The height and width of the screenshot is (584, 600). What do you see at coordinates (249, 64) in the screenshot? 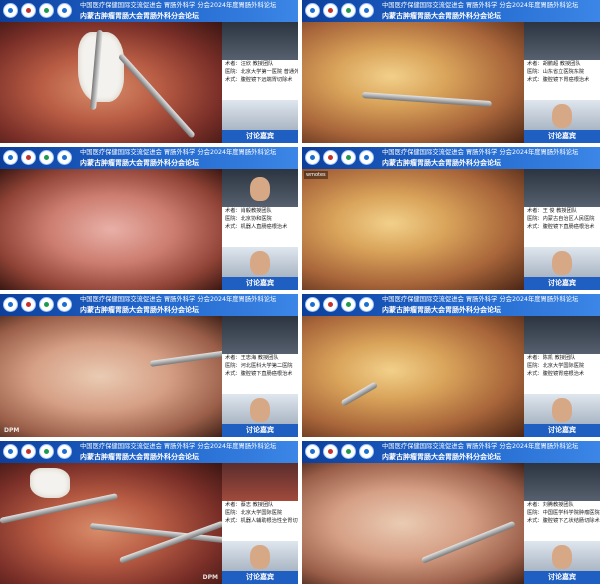
I see `surgeon-line: 术者：汪欣 教授团队` at bounding box center [249, 64].